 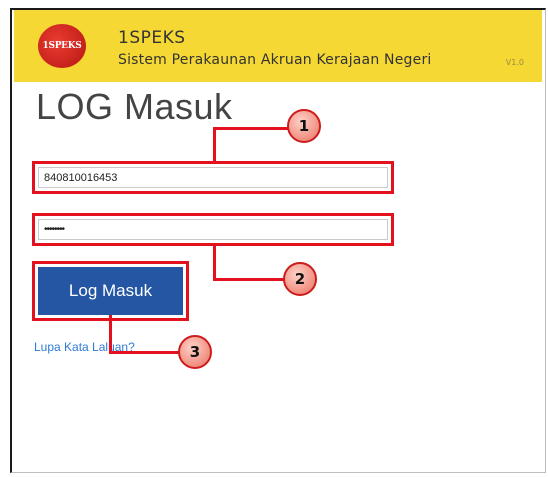 What do you see at coordinates (110, 334) in the screenshot?
I see `callout-3-line-vertical` at bounding box center [110, 334].